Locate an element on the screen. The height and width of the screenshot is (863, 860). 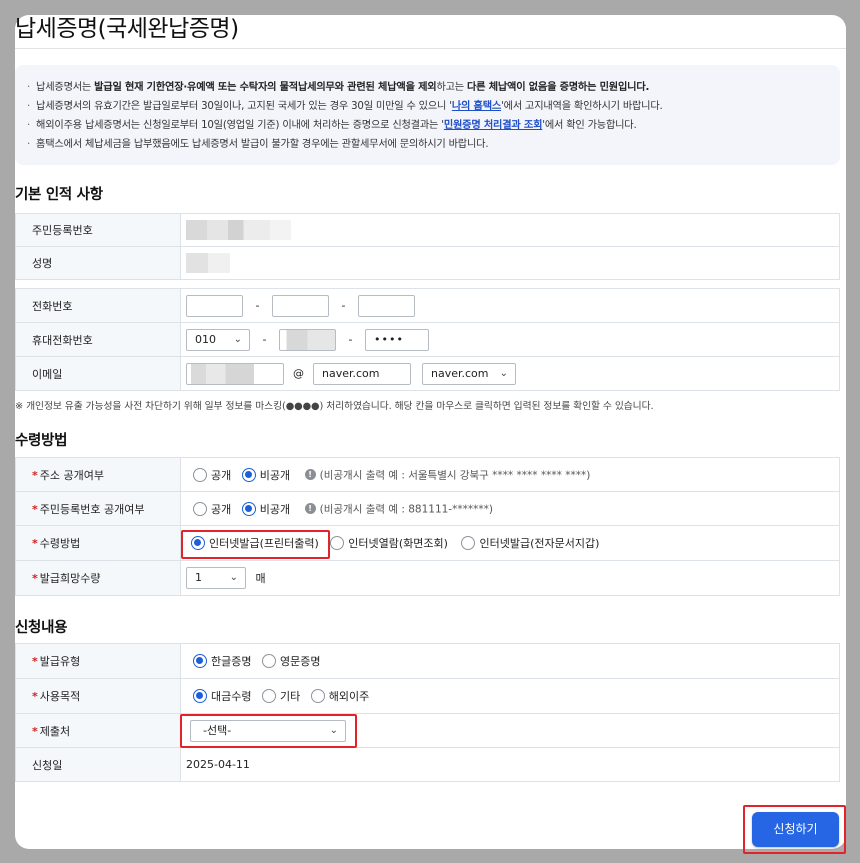
row-submit-to: * 제출처 -선택- ⌄ is located at coordinates (427, 730).